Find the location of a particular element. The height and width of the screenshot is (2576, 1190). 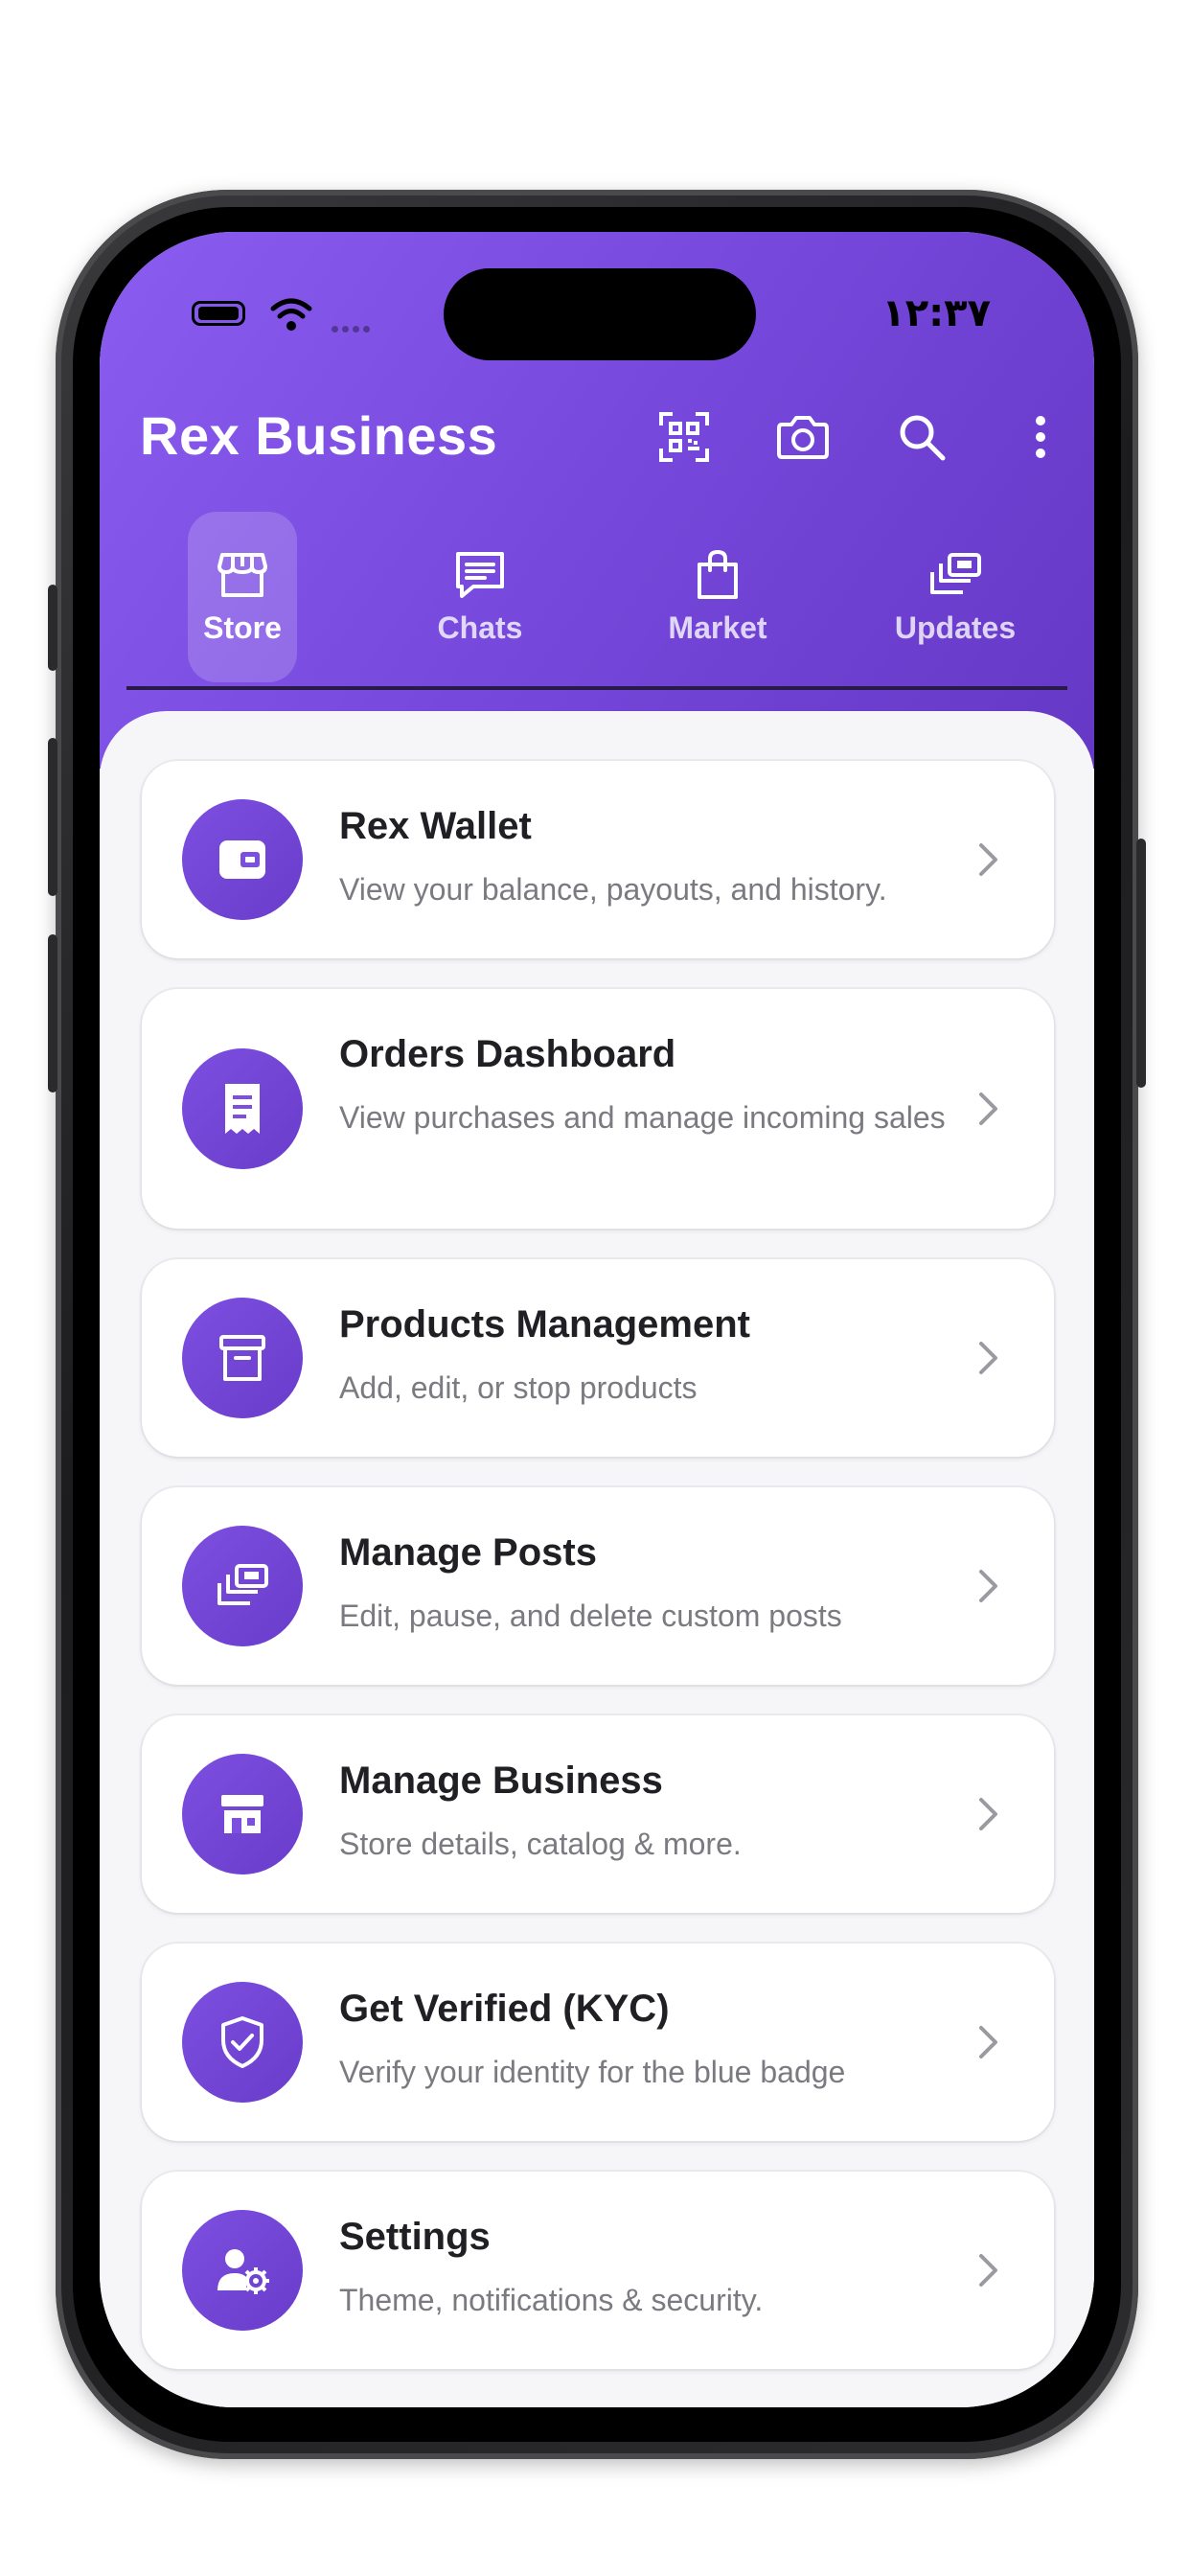

shield-check-icon is located at coordinates (243, 2043).